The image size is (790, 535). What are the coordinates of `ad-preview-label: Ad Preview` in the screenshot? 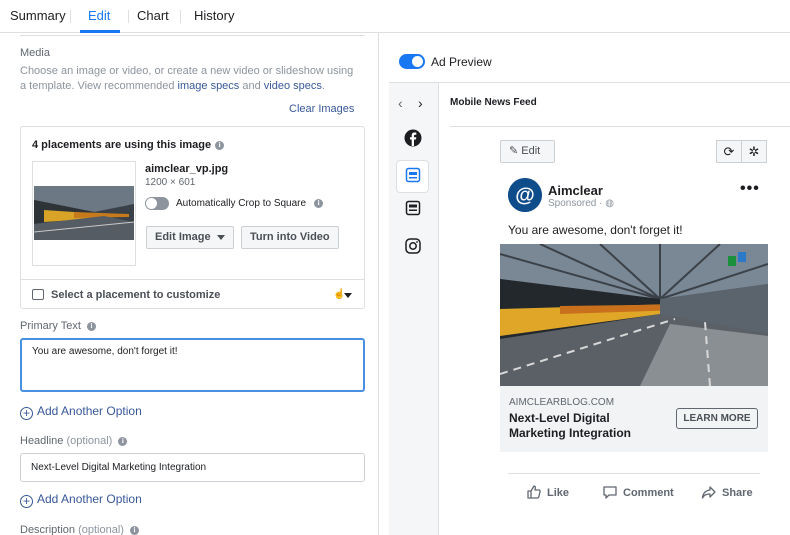 It's located at (461, 62).